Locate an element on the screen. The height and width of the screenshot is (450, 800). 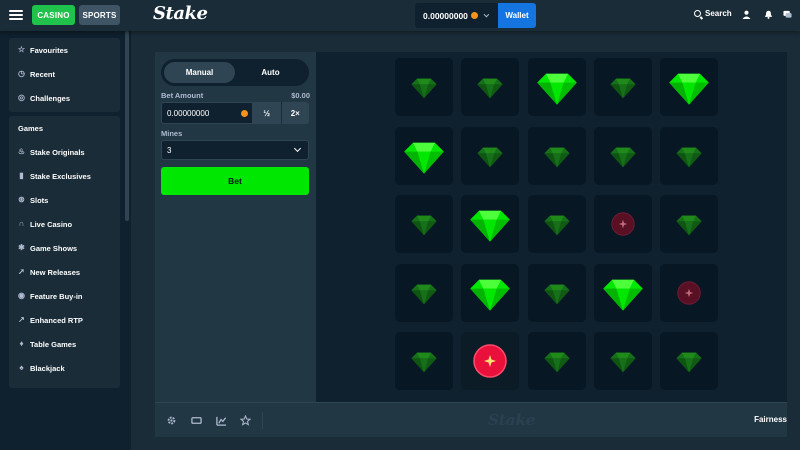
sidebar-item-label: Stake Originals is located at coordinates (57, 152).